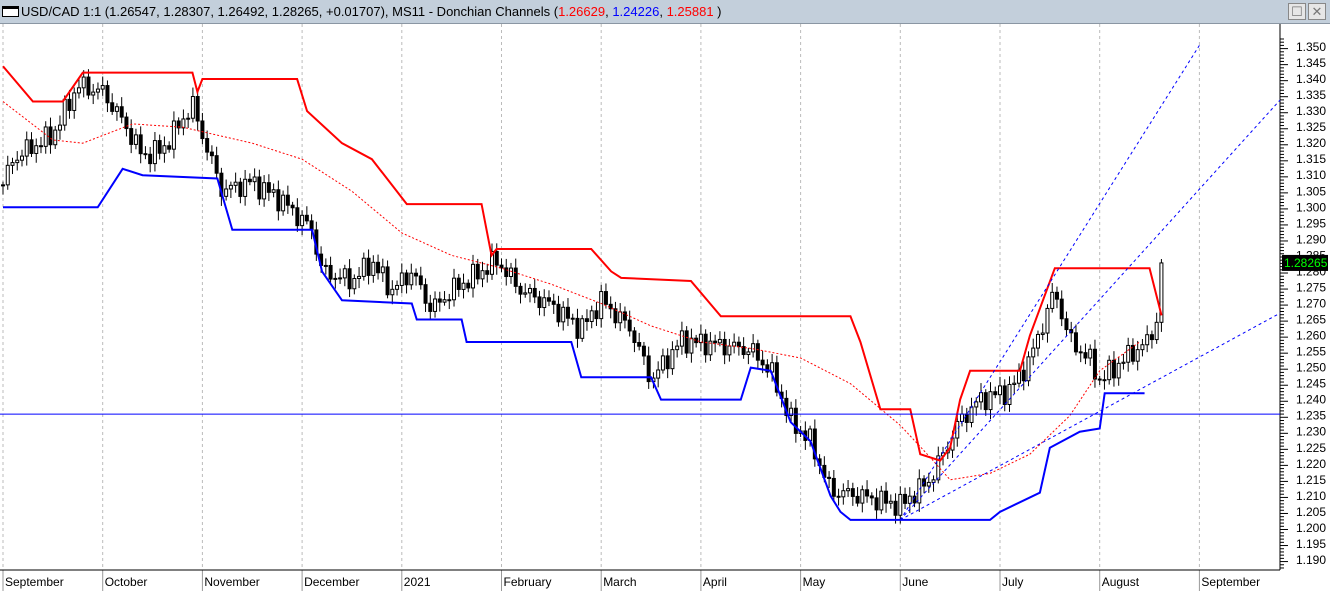 The image size is (1330, 591). What do you see at coordinates (1311, 336) in the screenshot?
I see `y-axis-label: 1.260` at bounding box center [1311, 336].